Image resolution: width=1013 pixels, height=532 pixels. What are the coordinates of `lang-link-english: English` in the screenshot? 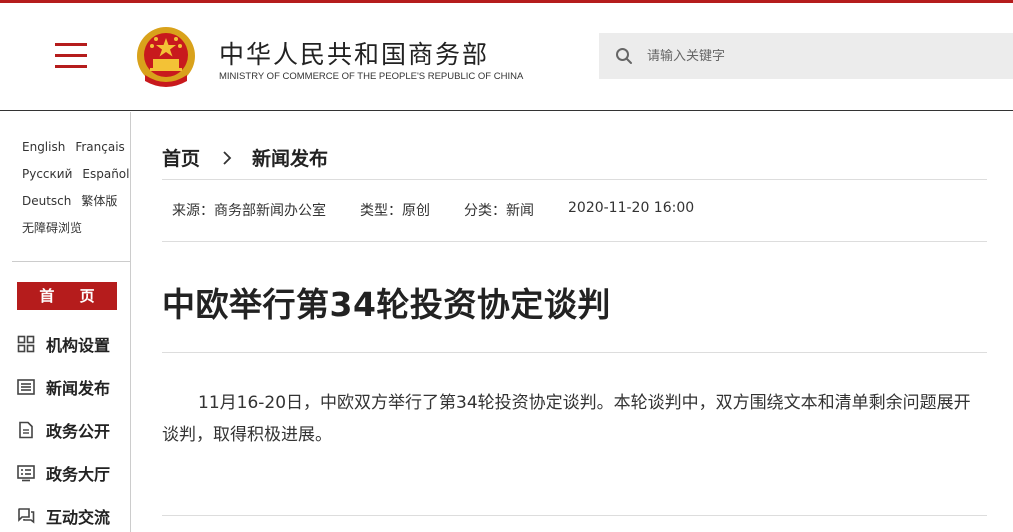 It's located at (43, 153).